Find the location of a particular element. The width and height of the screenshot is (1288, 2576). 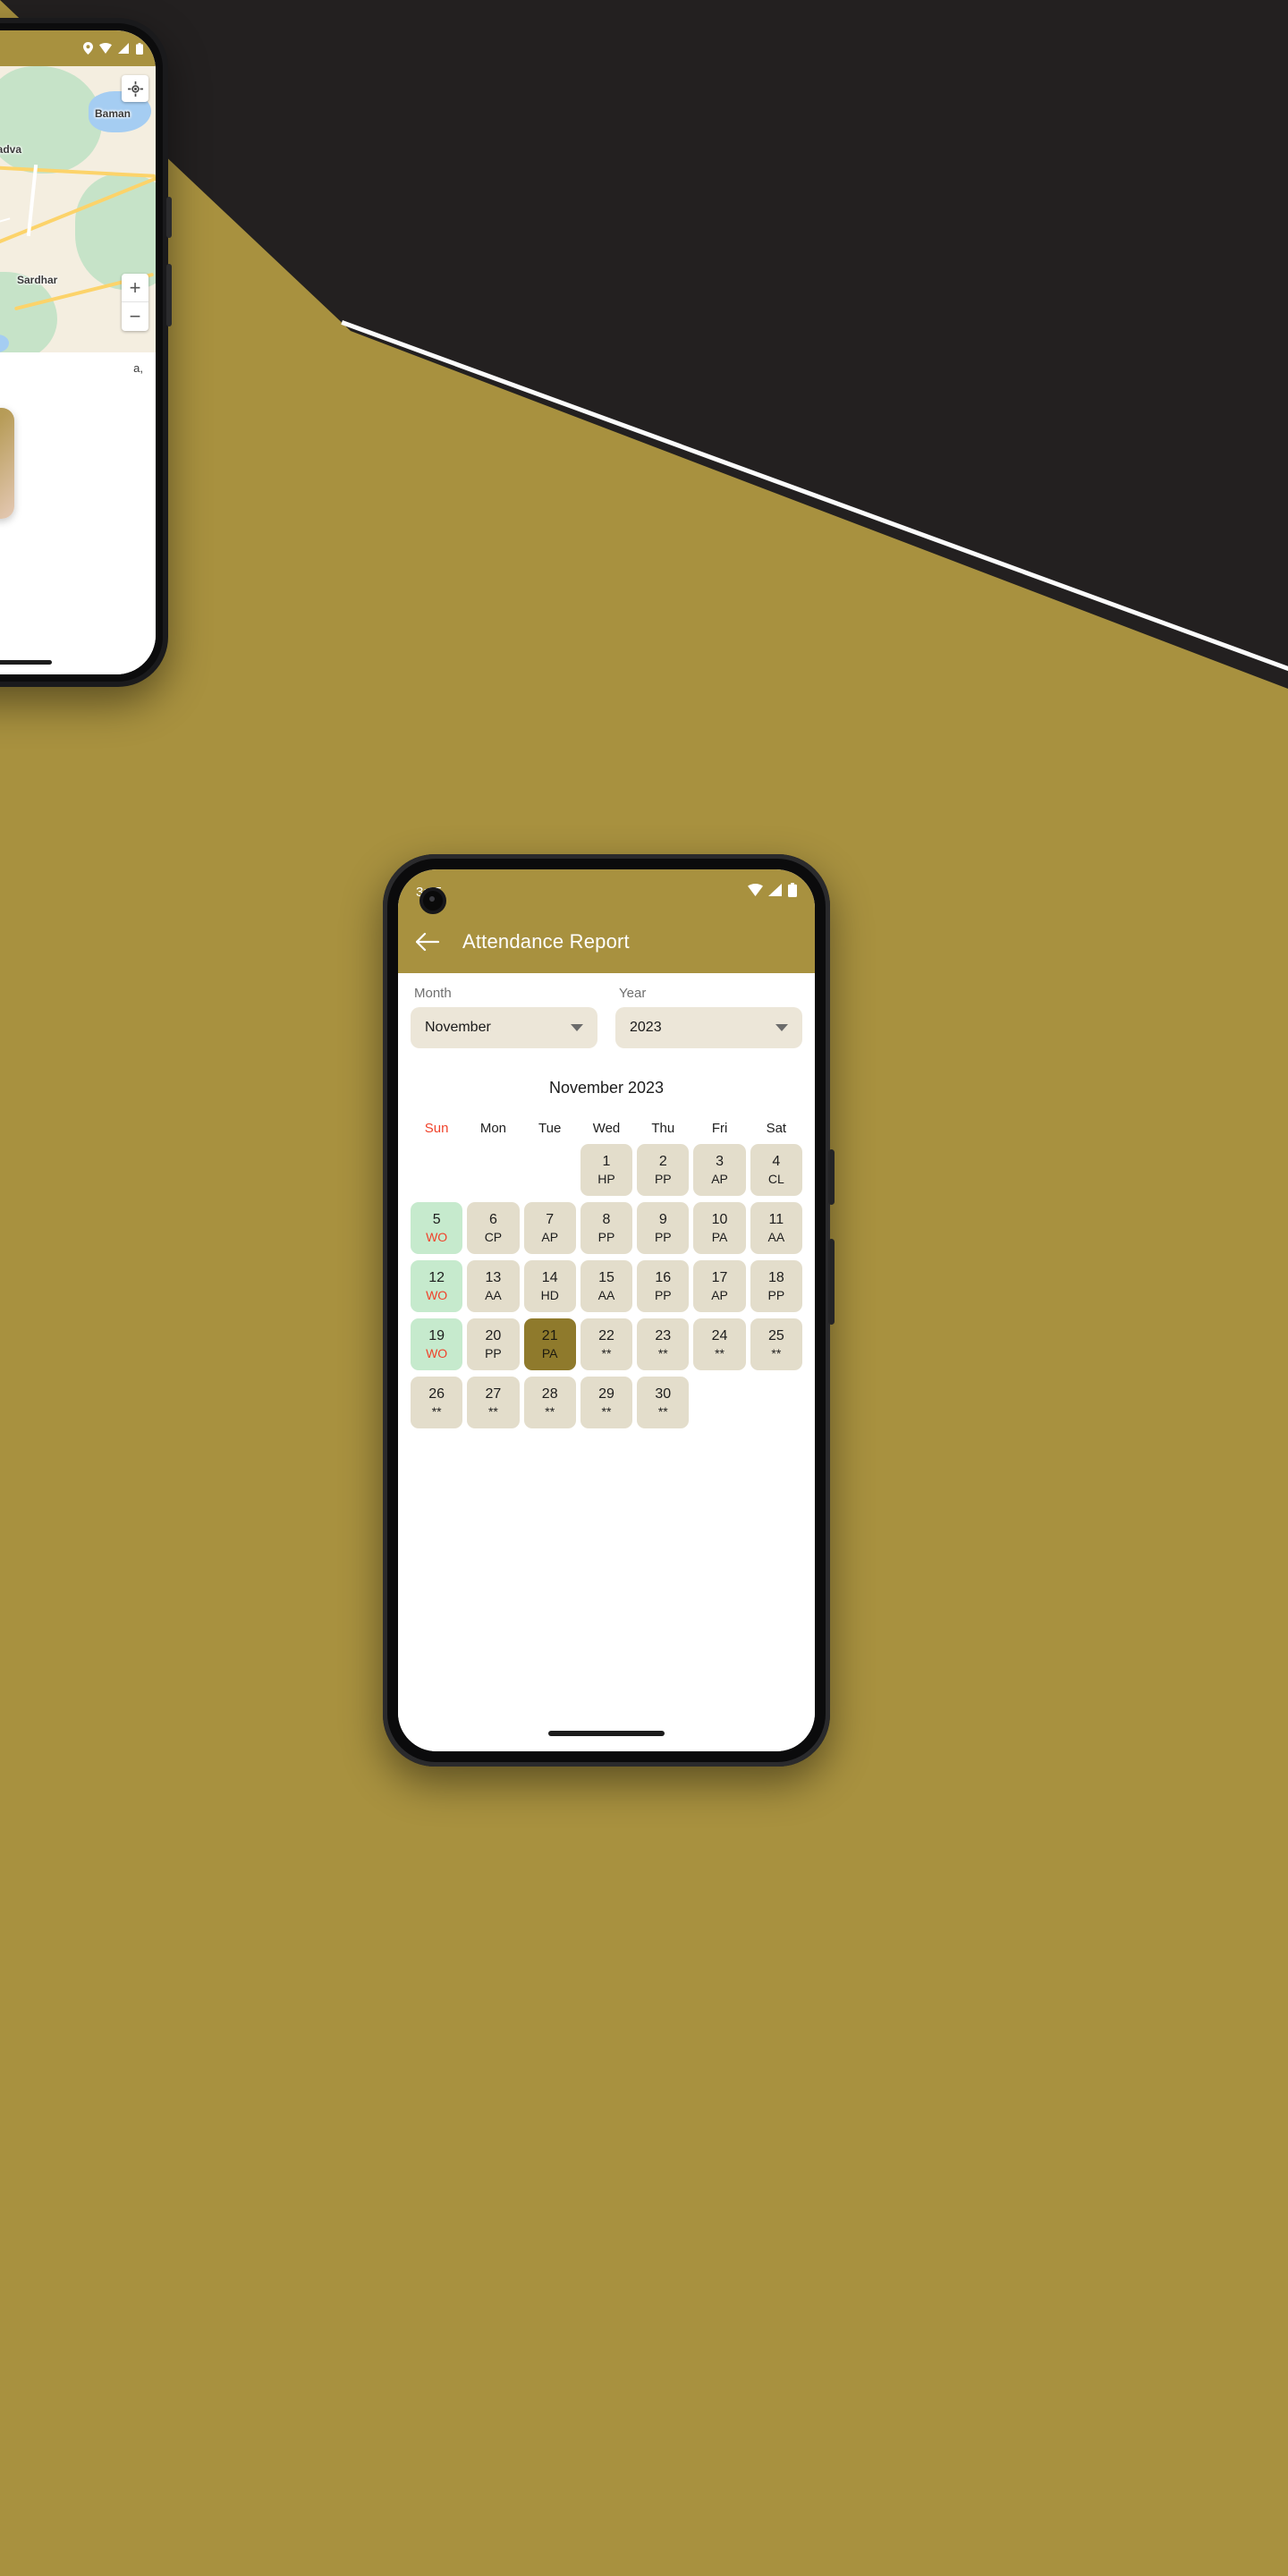

year-label: Year is located at coordinates (633, 993).